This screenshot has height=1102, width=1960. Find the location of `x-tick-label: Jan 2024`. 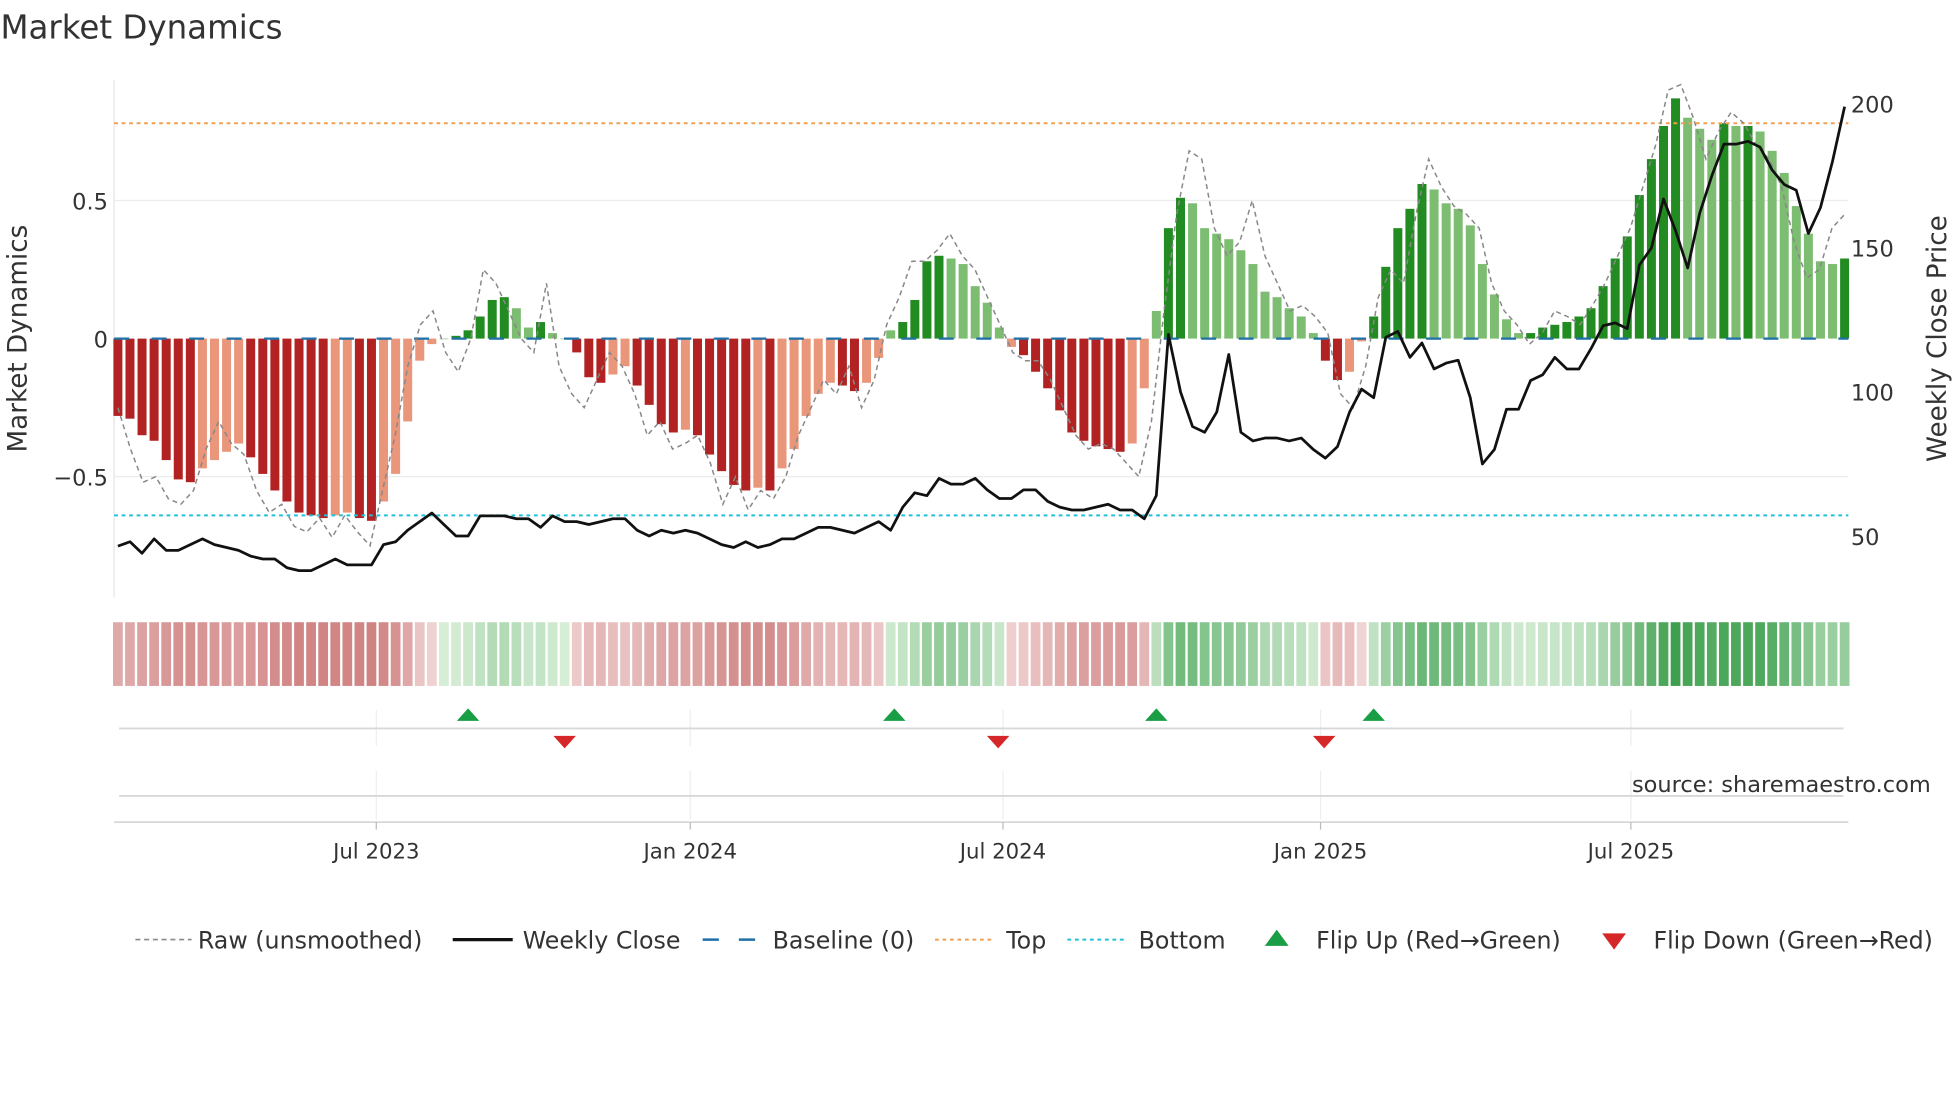

x-tick-label: Jan 2024 is located at coordinates (689, 851).